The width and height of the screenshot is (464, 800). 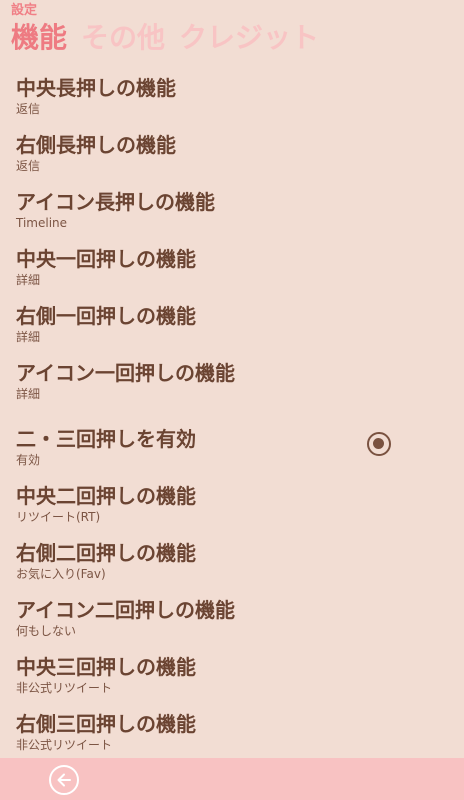 What do you see at coordinates (39, 38) in the screenshot?
I see `tab-features: 機能` at bounding box center [39, 38].